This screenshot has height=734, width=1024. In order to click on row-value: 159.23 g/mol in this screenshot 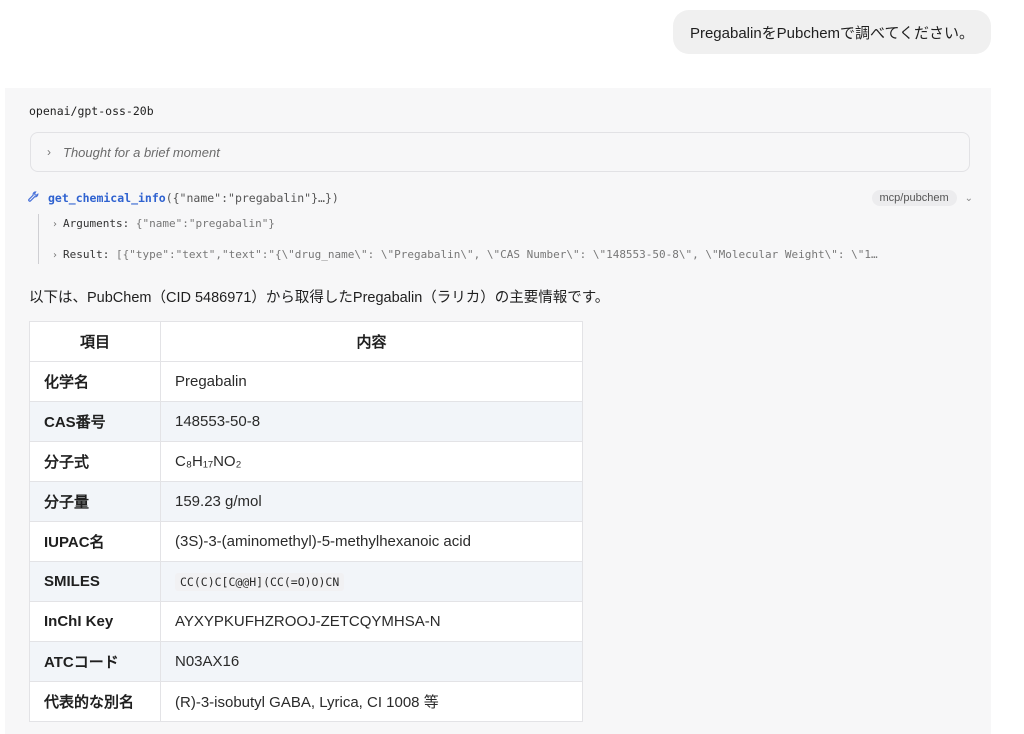, I will do `click(371, 501)`.